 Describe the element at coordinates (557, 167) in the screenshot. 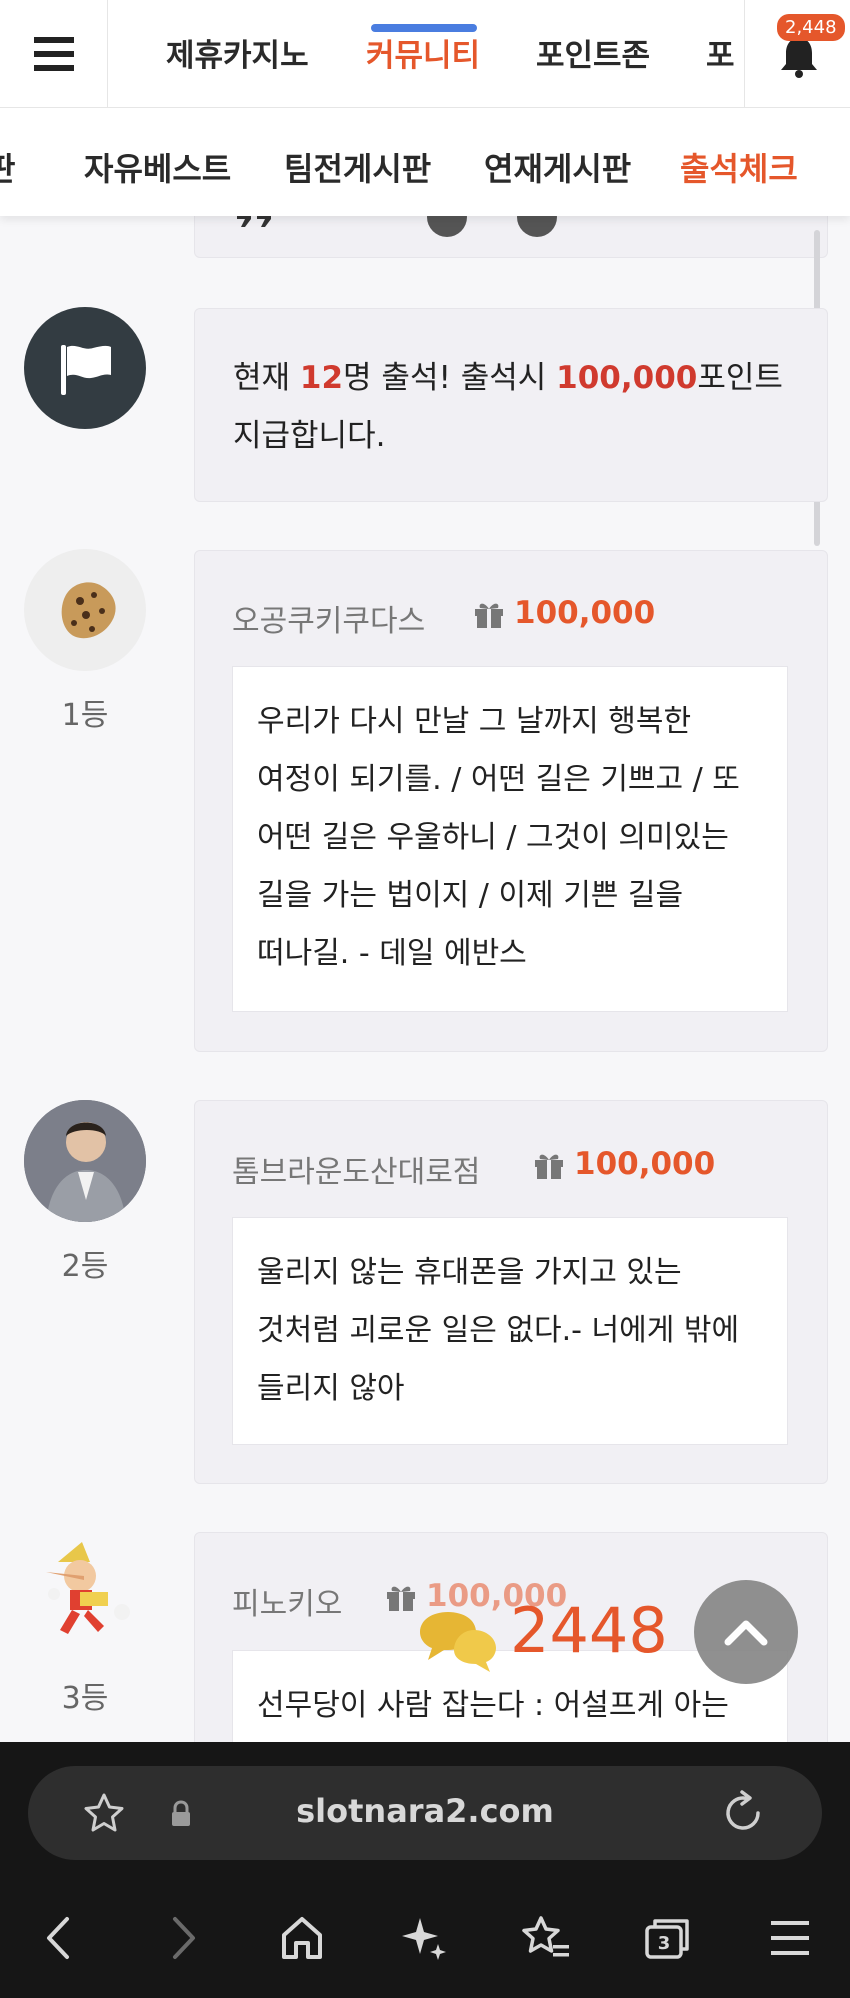

I see `subnav-item-series-board: 연재게시판` at that location.